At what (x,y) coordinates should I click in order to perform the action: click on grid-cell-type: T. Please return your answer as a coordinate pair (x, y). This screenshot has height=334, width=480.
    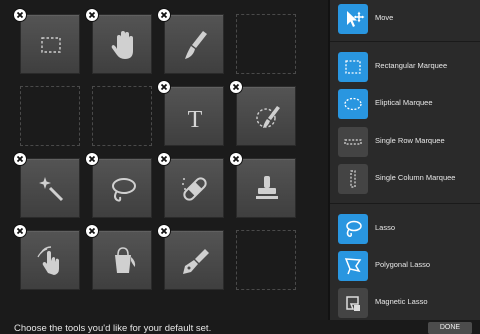
    Looking at the image, I should click on (194, 116).